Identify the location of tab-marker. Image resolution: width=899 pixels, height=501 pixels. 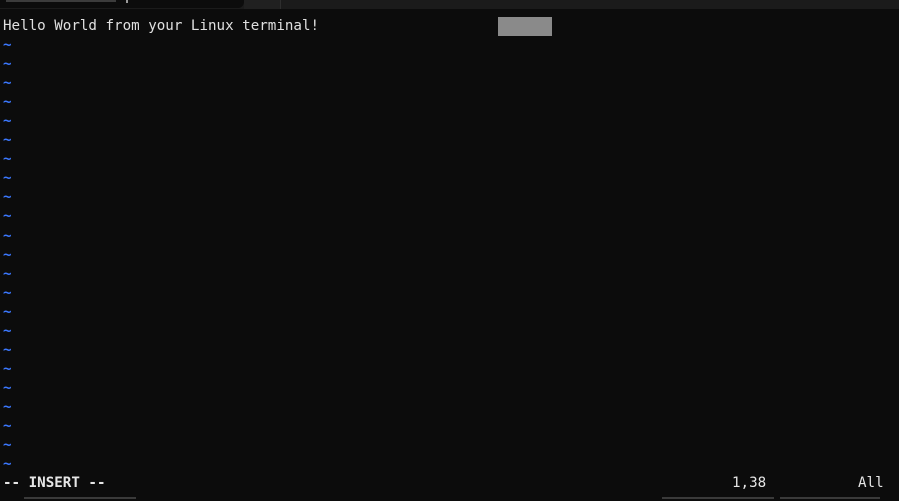
(127, 1).